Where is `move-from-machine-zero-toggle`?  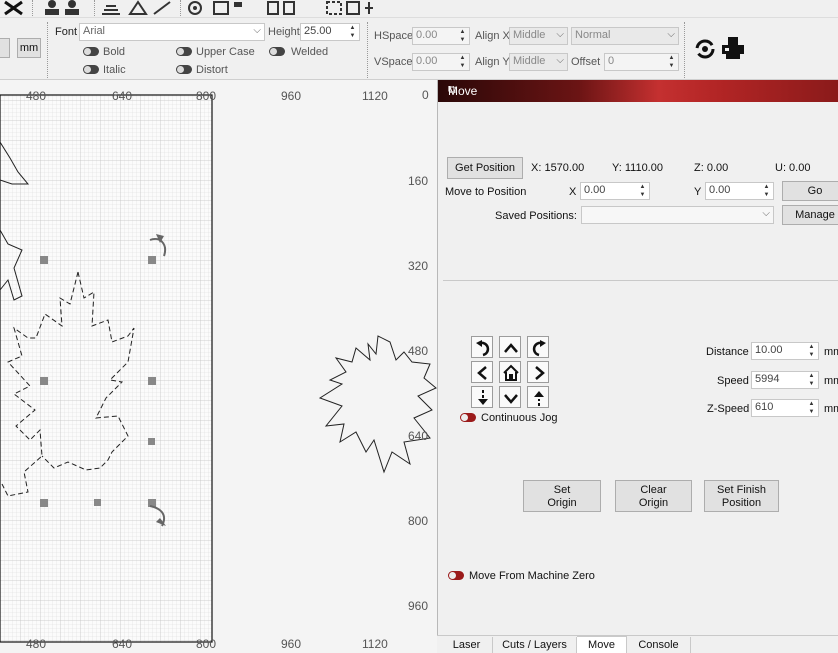 move-from-machine-zero-toggle is located at coordinates (456, 575).